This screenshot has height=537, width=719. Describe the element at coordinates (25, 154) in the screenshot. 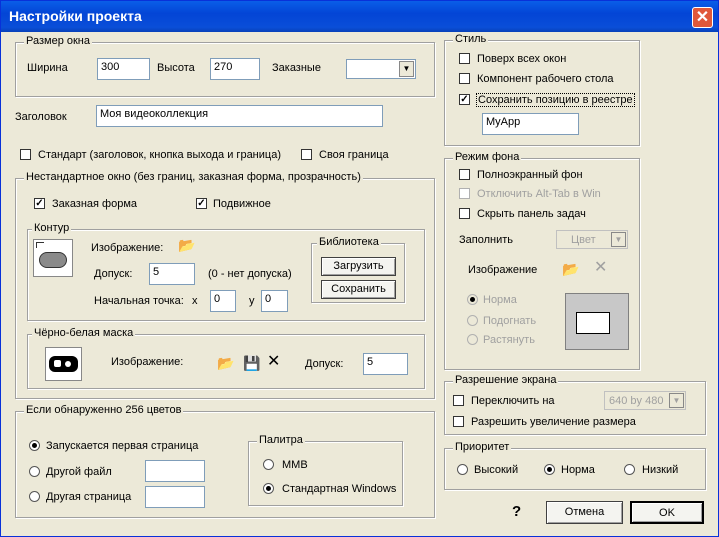

I see `standard-frame-checkbox` at that location.